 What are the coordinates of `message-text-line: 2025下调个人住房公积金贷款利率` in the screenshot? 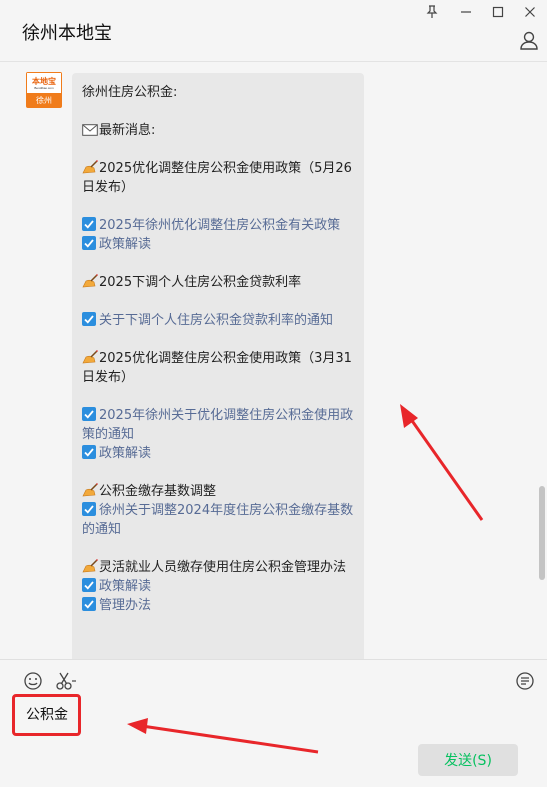 It's located at (218, 282).